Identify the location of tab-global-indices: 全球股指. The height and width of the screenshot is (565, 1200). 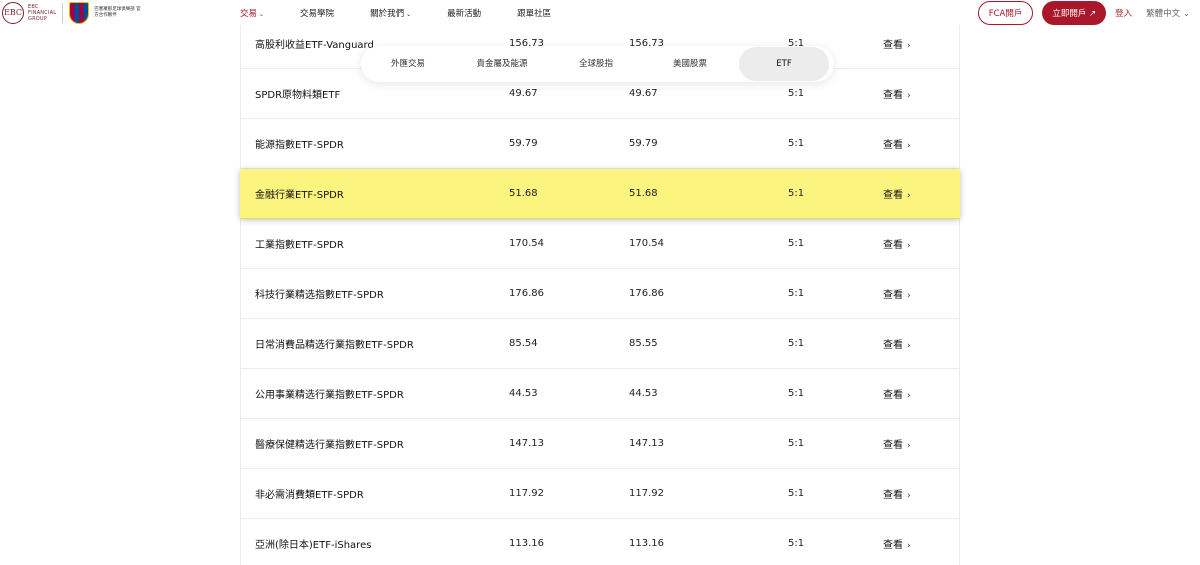
(596, 64).